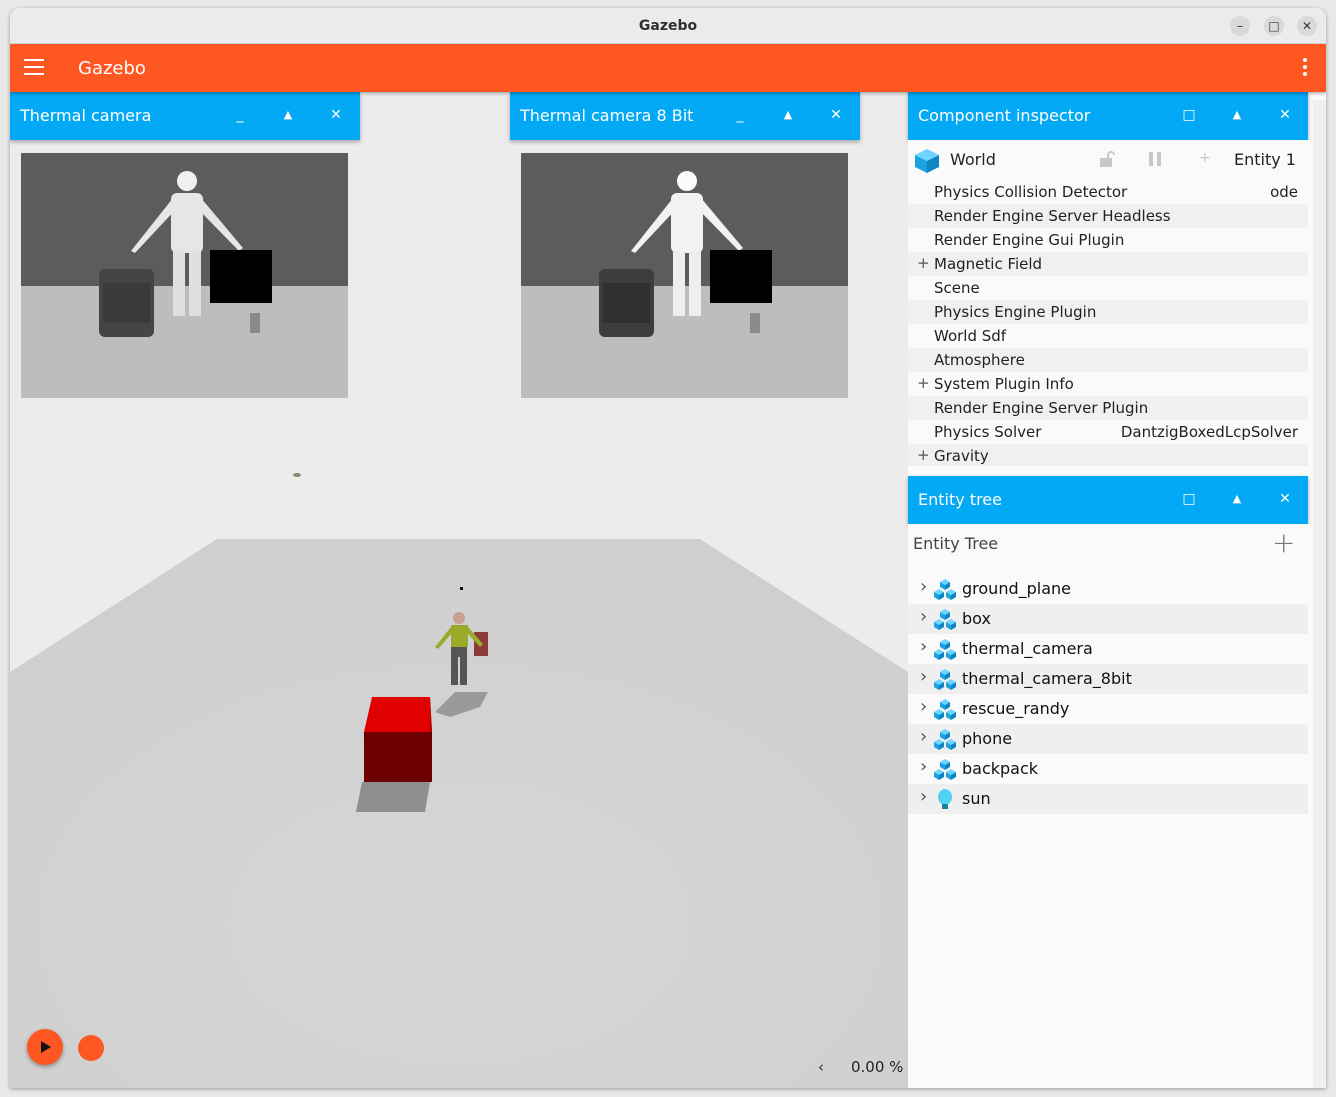 The width and height of the screenshot is (1336, 1097). Describe the element at coordinates (91, 1048) in the screenshot. I see `step-button` at that location.